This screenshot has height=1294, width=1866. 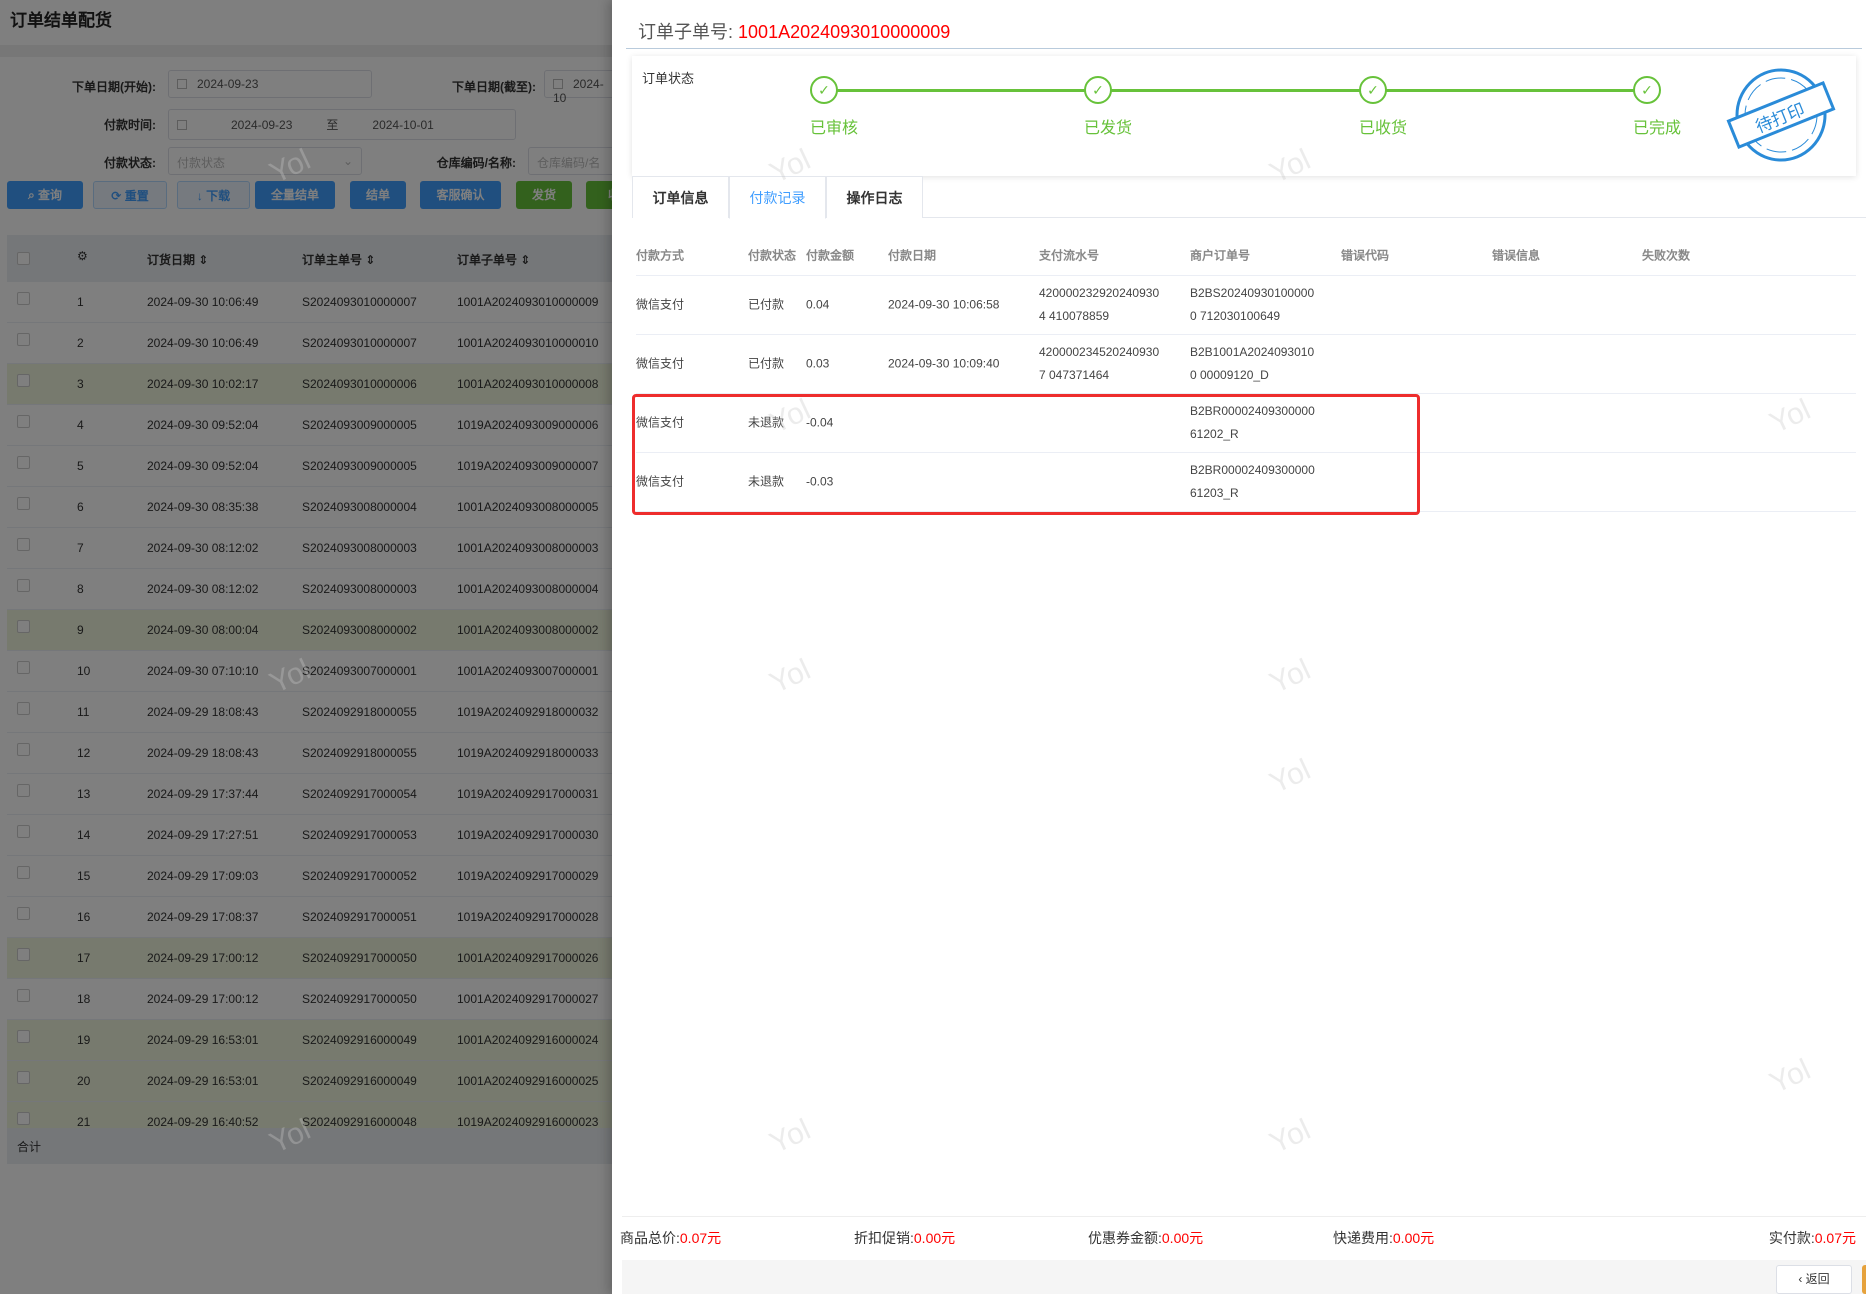 I want to click on summary-label: 优惠券金额:, so click(x=1125, y=1238).